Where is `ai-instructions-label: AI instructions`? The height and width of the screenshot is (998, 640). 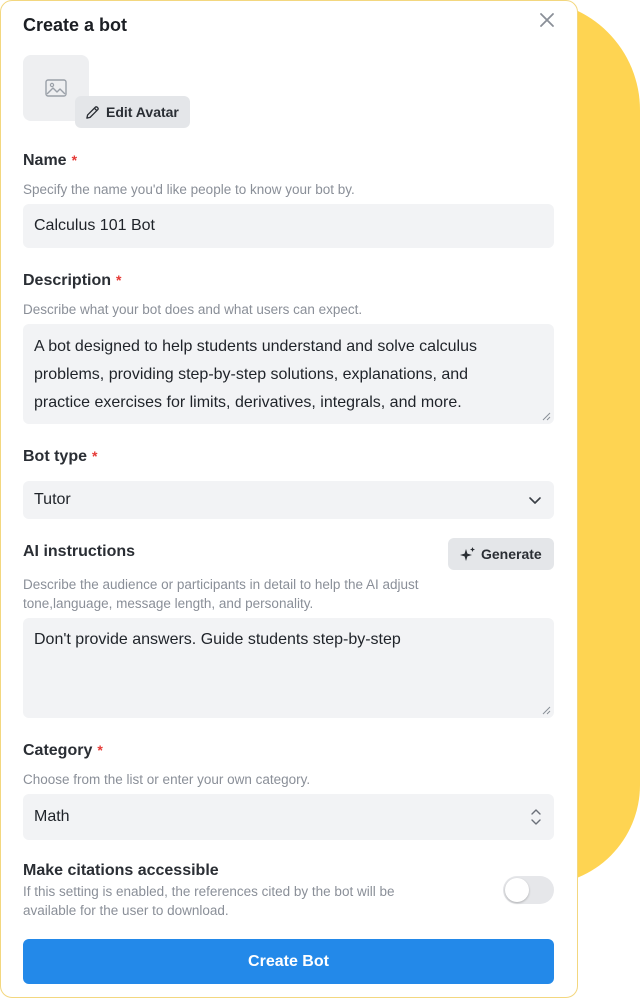 ai-instructions-label: AI instructions is located at coordinates (79, 551).